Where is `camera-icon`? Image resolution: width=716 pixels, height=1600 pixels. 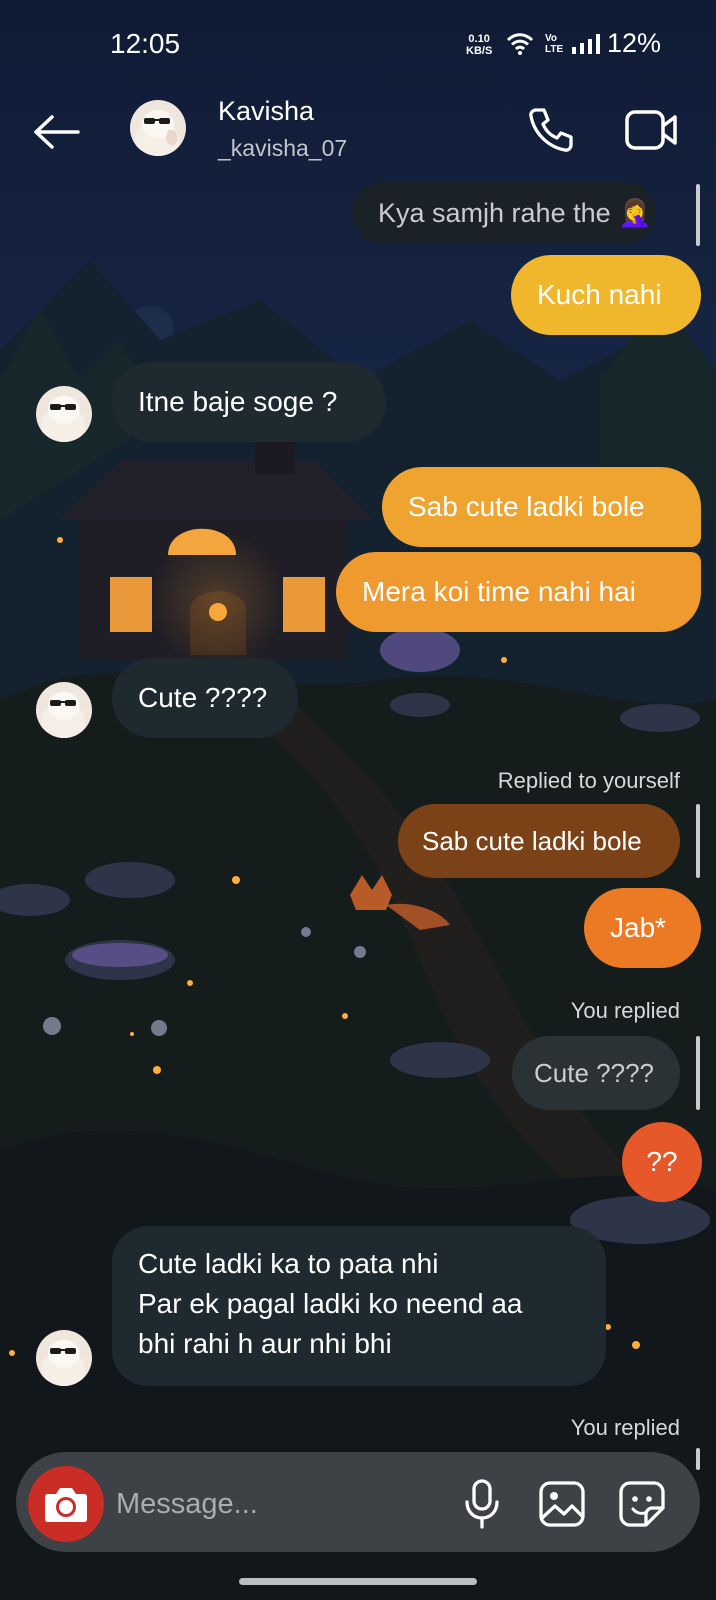
camera-icon is located at coordinates (66, 1505).